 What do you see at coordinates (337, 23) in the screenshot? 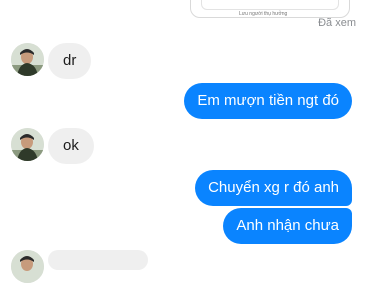
I see `seen-status: Đã xem` at bounding box center [337, 23].